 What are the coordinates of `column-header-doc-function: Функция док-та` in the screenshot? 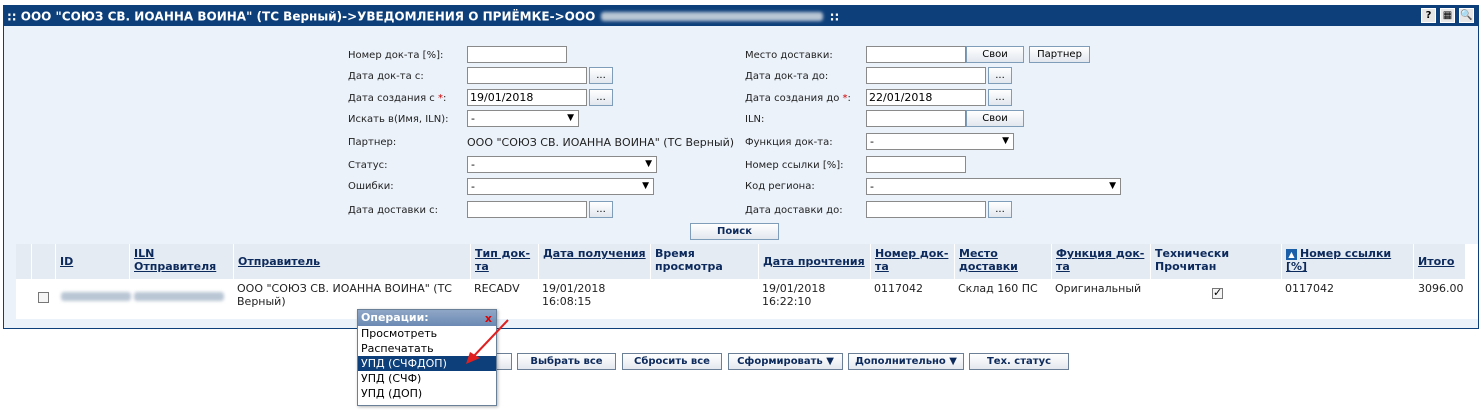 It's located at (1101, 261).